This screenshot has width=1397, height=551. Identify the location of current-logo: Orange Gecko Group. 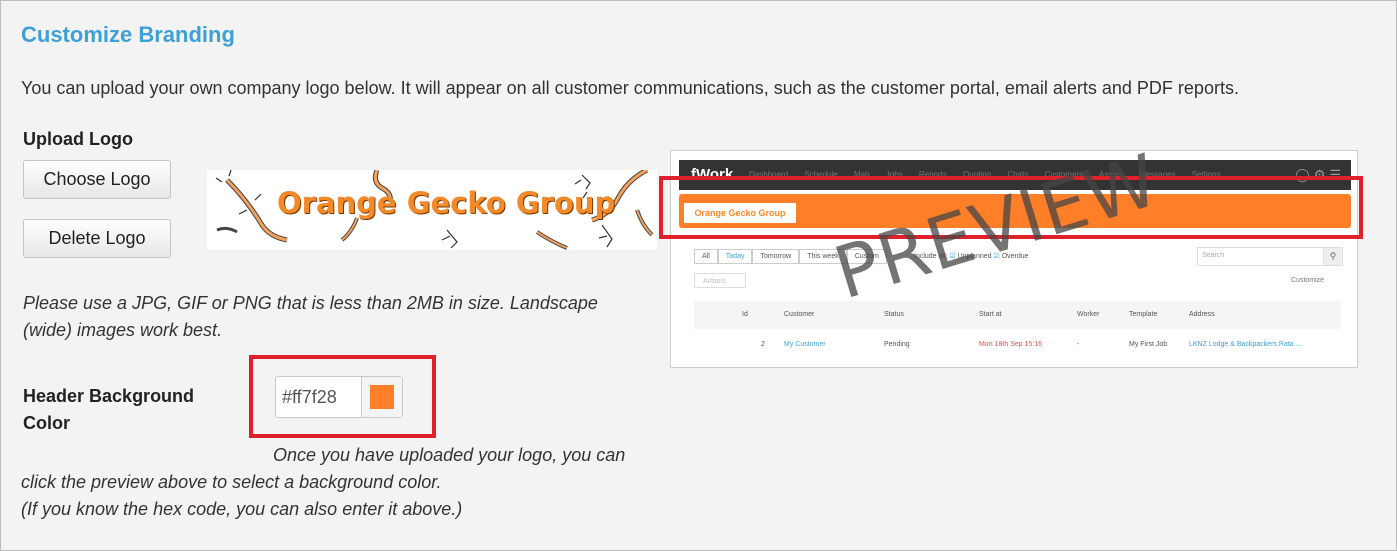
(432, 210).